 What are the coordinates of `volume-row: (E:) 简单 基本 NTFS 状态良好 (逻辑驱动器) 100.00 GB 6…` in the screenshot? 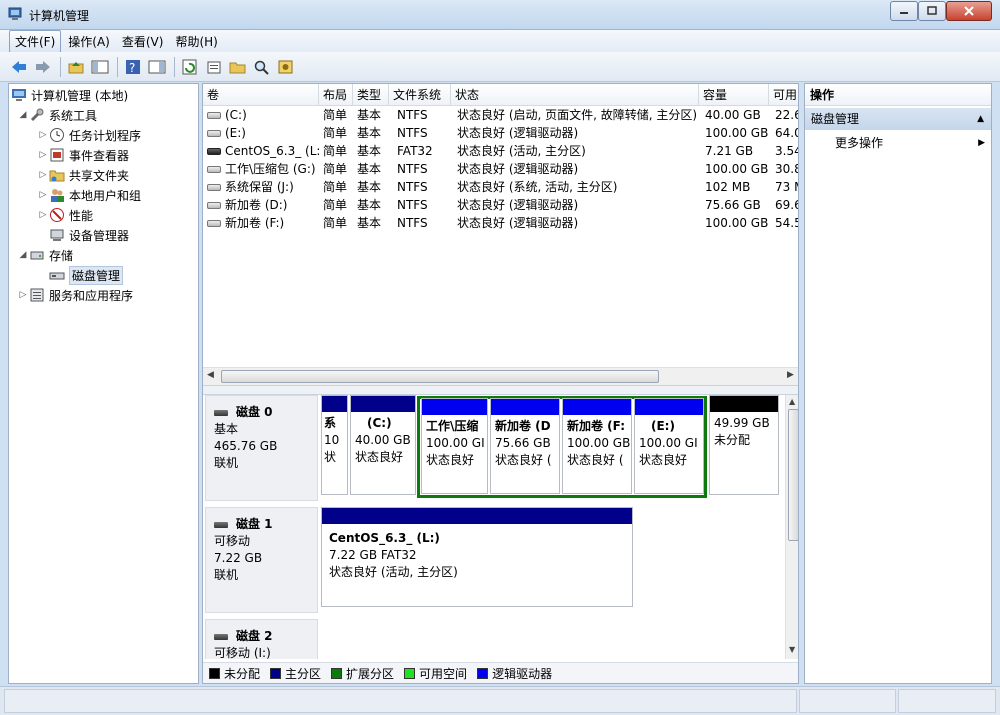 It's located at (500, 133).